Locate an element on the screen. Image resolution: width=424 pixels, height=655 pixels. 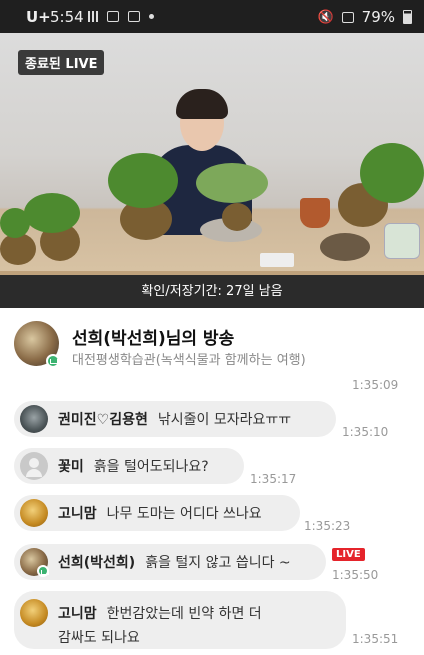
chat-message: 고니맘 한번감았는데 빈약 하면 더 감싸도 되나요 is located at coordinates (180, 620).